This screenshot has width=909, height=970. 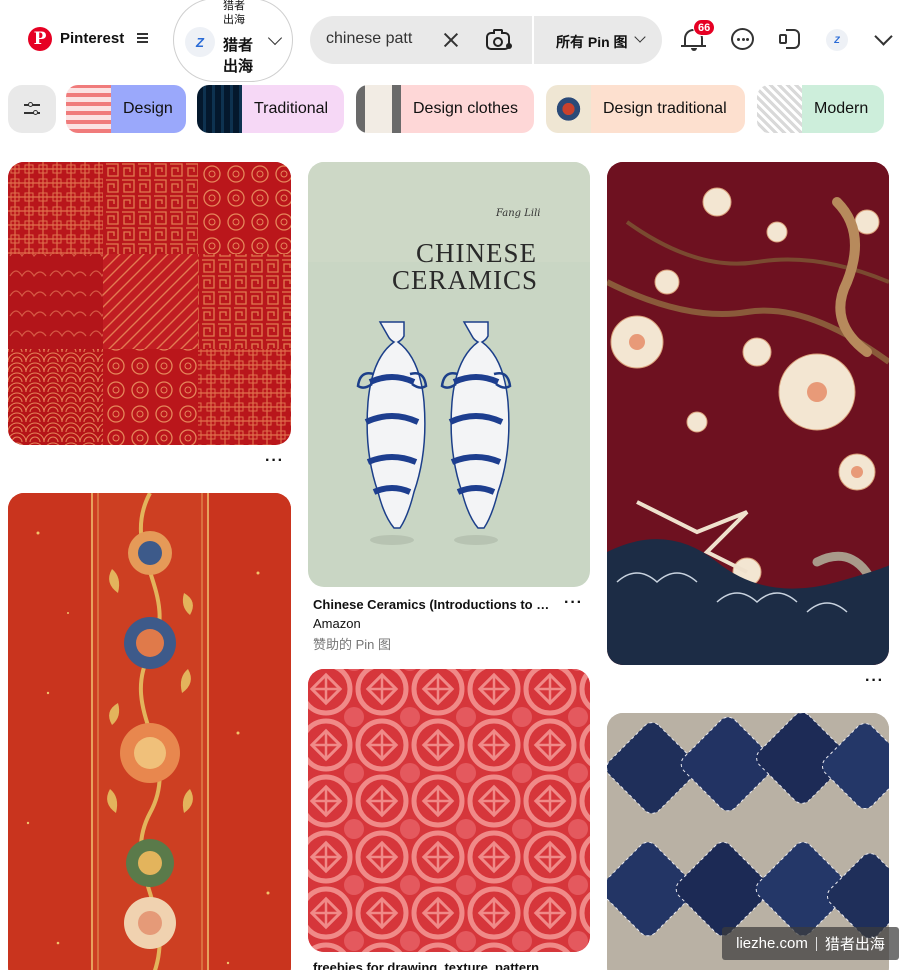 I want to click on chip-design-traditional: Design traditional, so click(x=645, y=109).